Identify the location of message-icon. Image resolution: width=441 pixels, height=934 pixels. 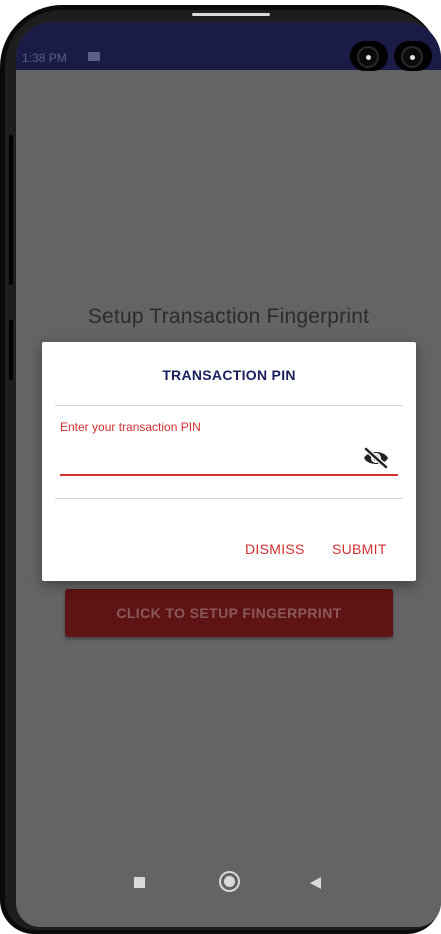
(94, 56).